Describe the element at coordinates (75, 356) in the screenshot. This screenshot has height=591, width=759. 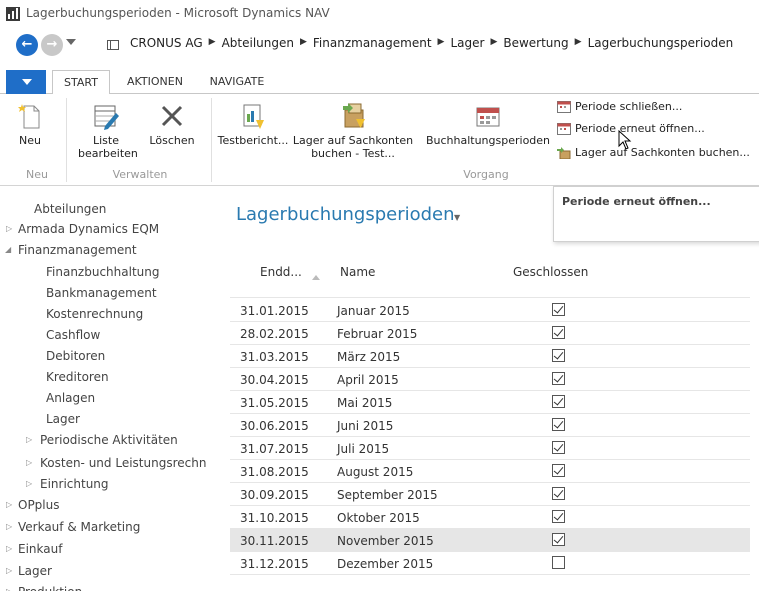
I see `nav-item-debitoren: Debitoren` at that location.